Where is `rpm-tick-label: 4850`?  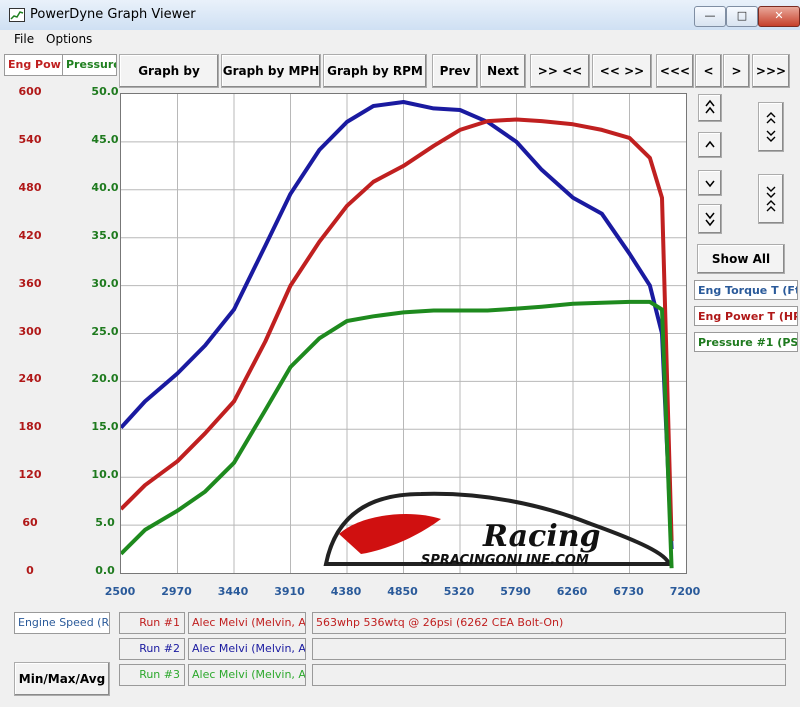
rpm-tick-label: 4850 is located at coordinates (402, 591).